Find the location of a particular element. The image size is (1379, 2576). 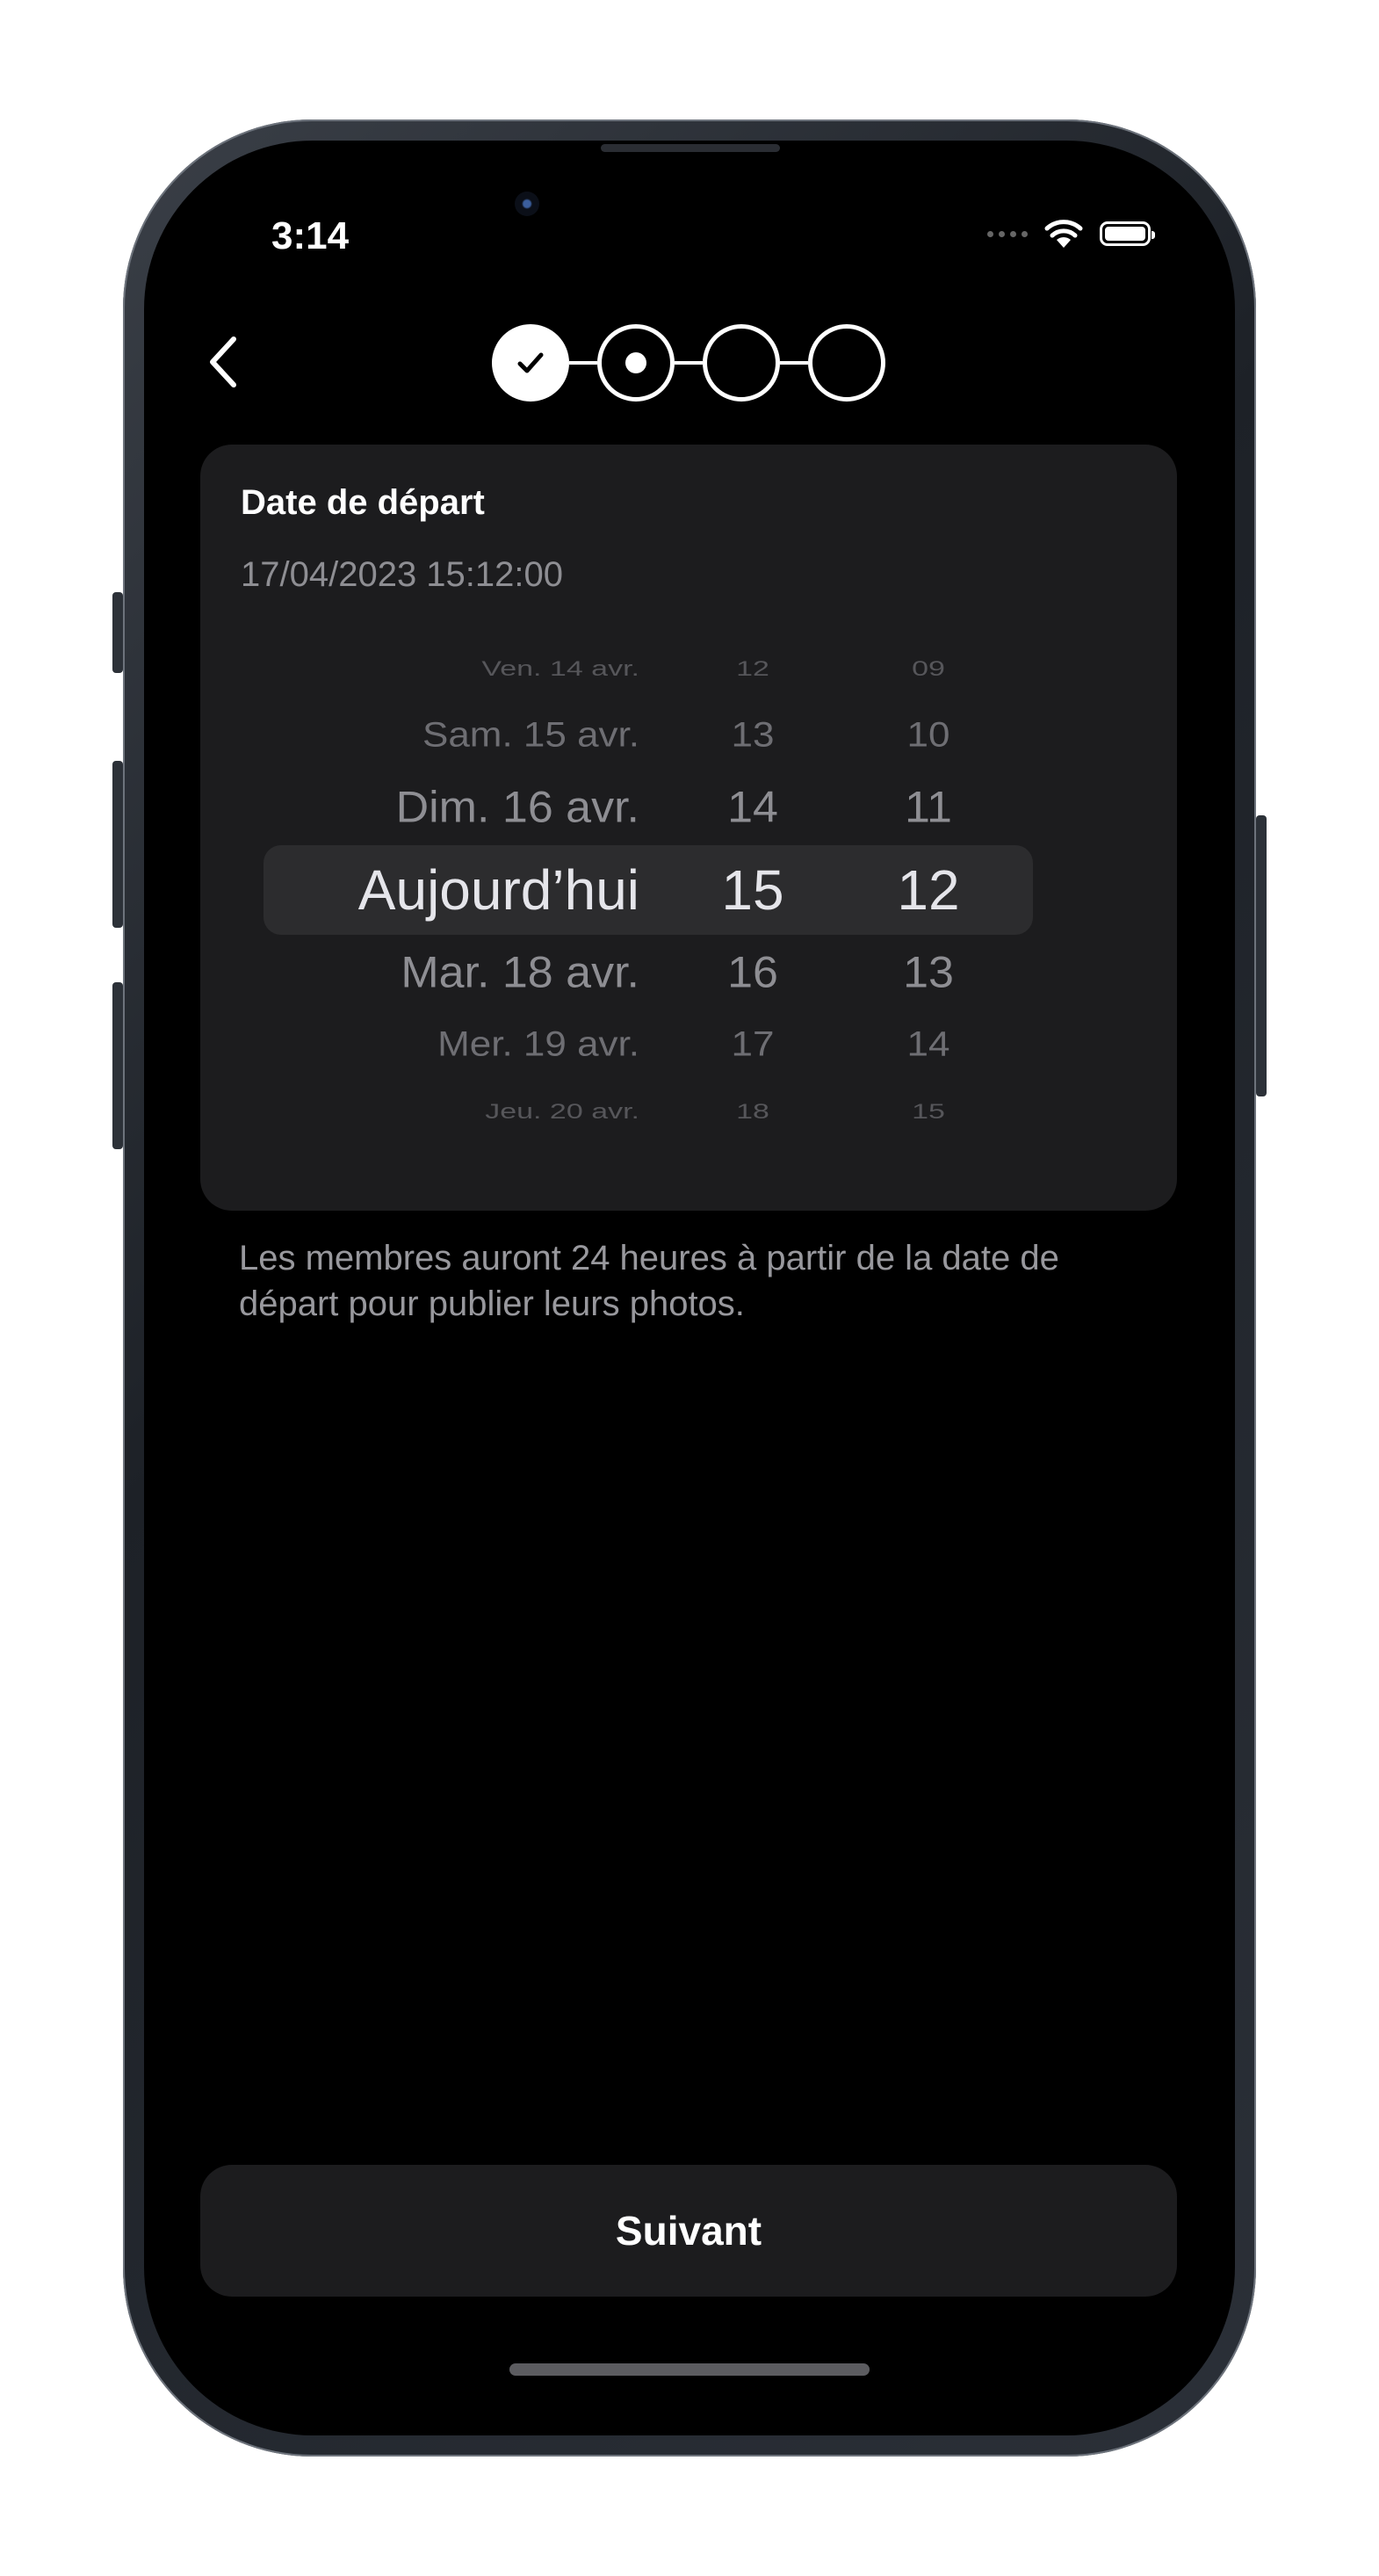

speaker-grille is located at coordinates (690, 148).